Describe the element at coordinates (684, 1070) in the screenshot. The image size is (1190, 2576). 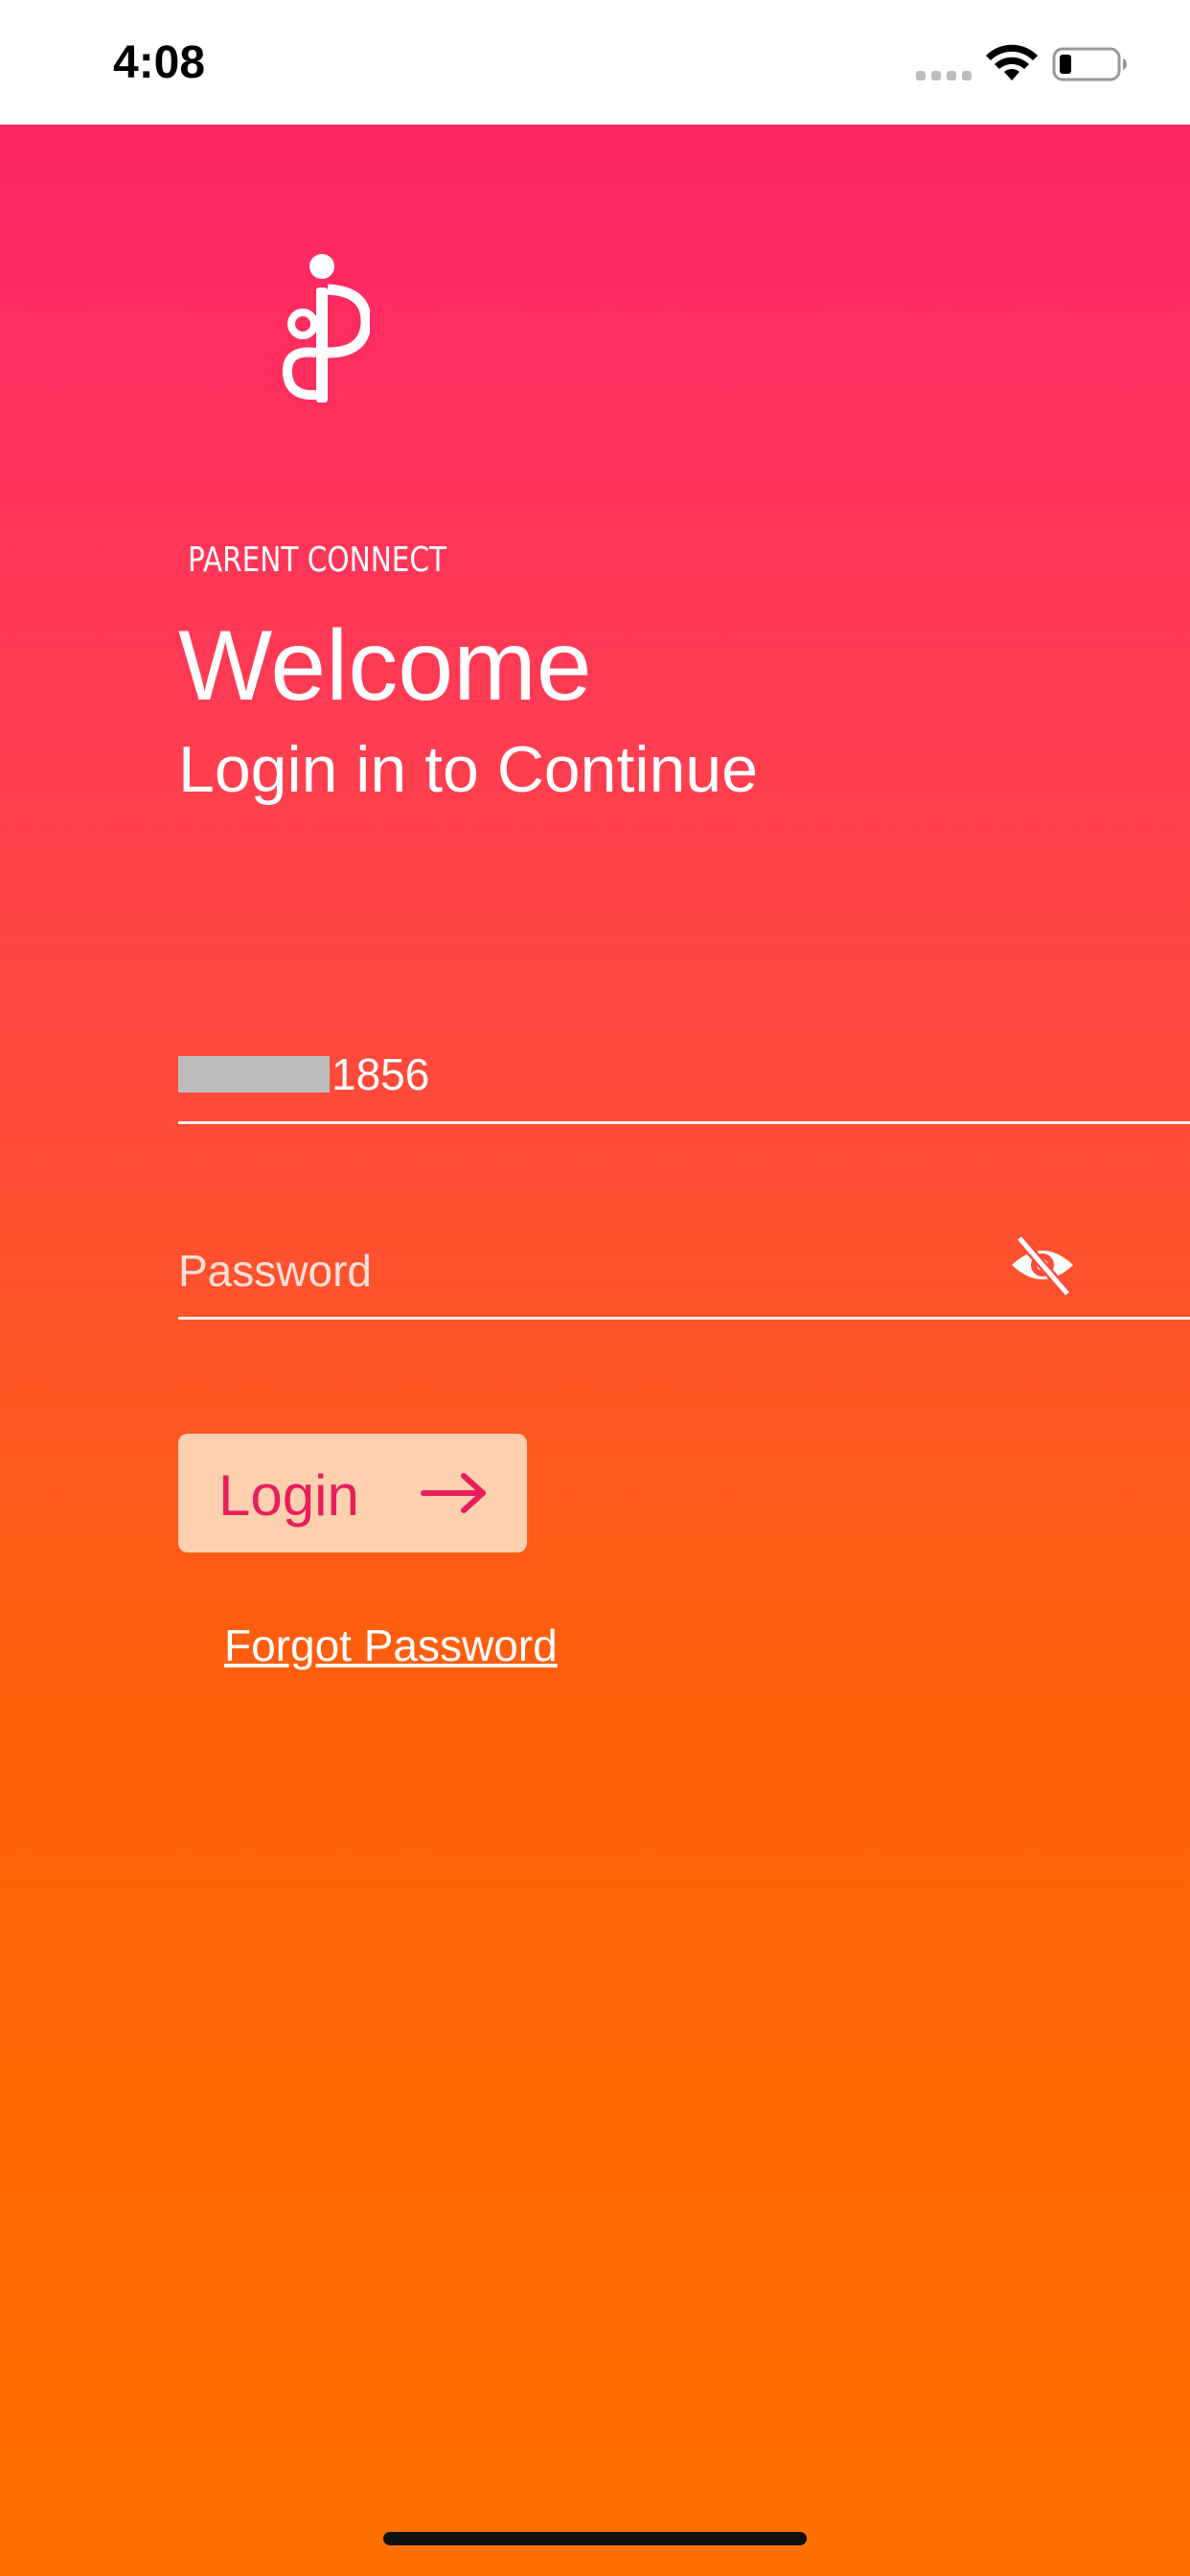
I see `phone-number-field: 1856` at that location.